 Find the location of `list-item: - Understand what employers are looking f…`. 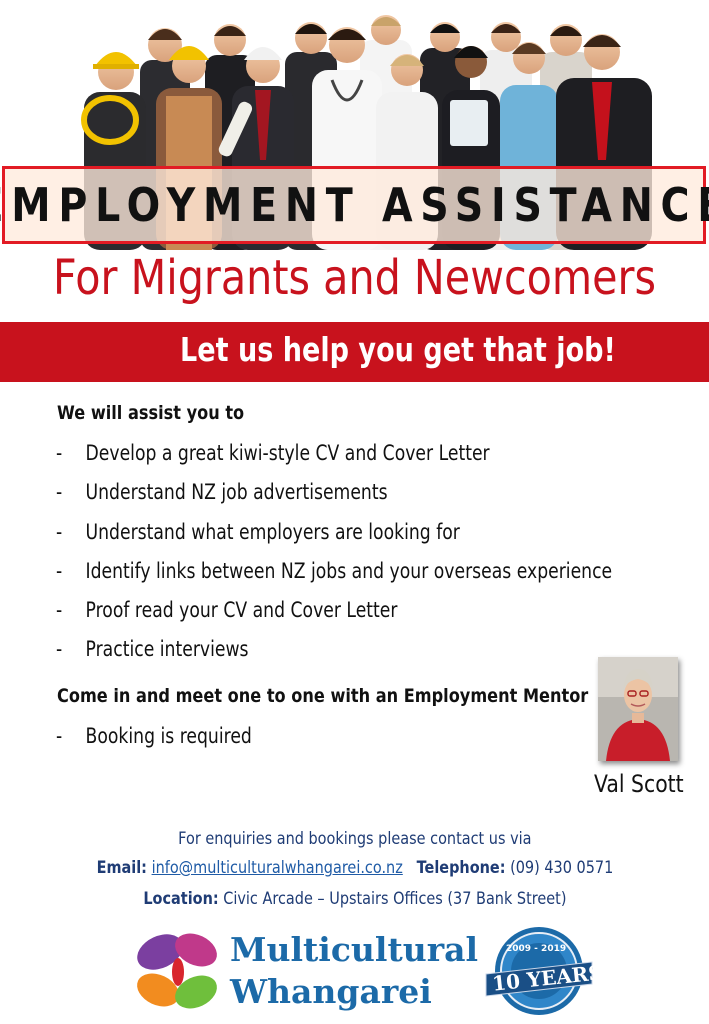

list-item: - Understand what employers are looking f… is located at coordinates (334, 532).